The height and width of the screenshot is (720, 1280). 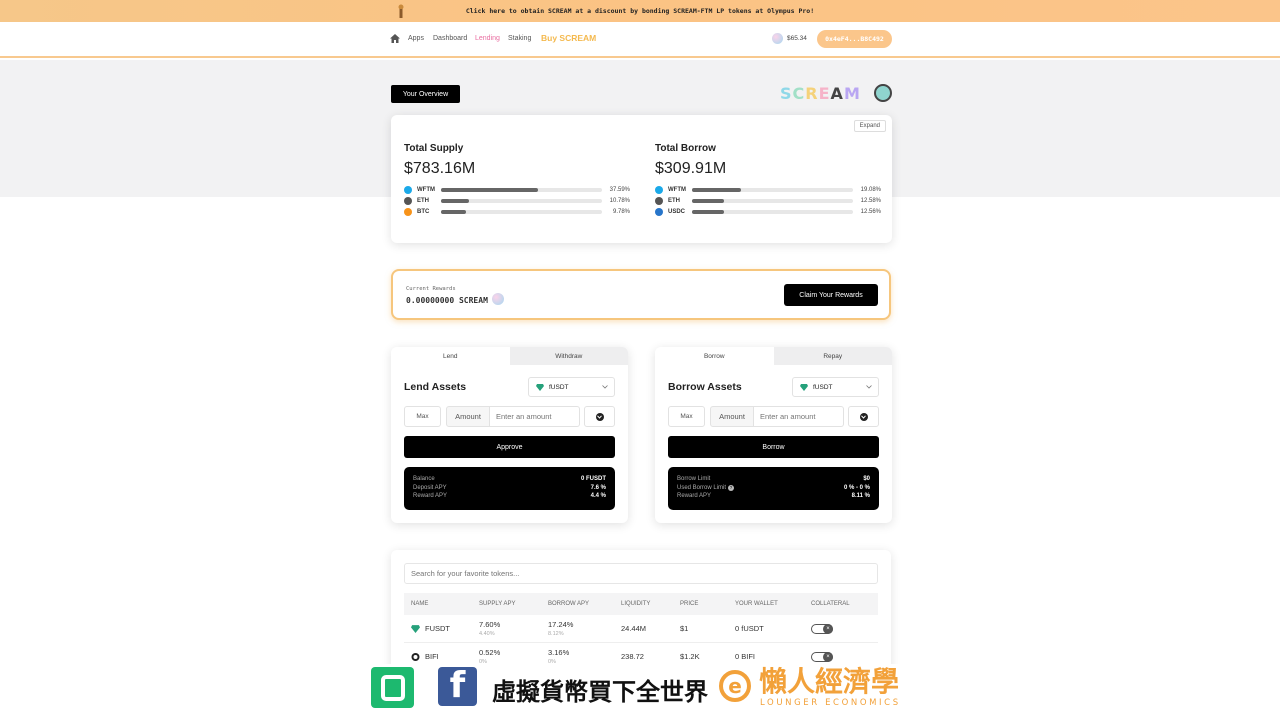 What do you see at coordinates (831, 295) in the screenshot?
I see `claim-rewards-button: Claim Your Rewards` at bounding box center [831, 295].